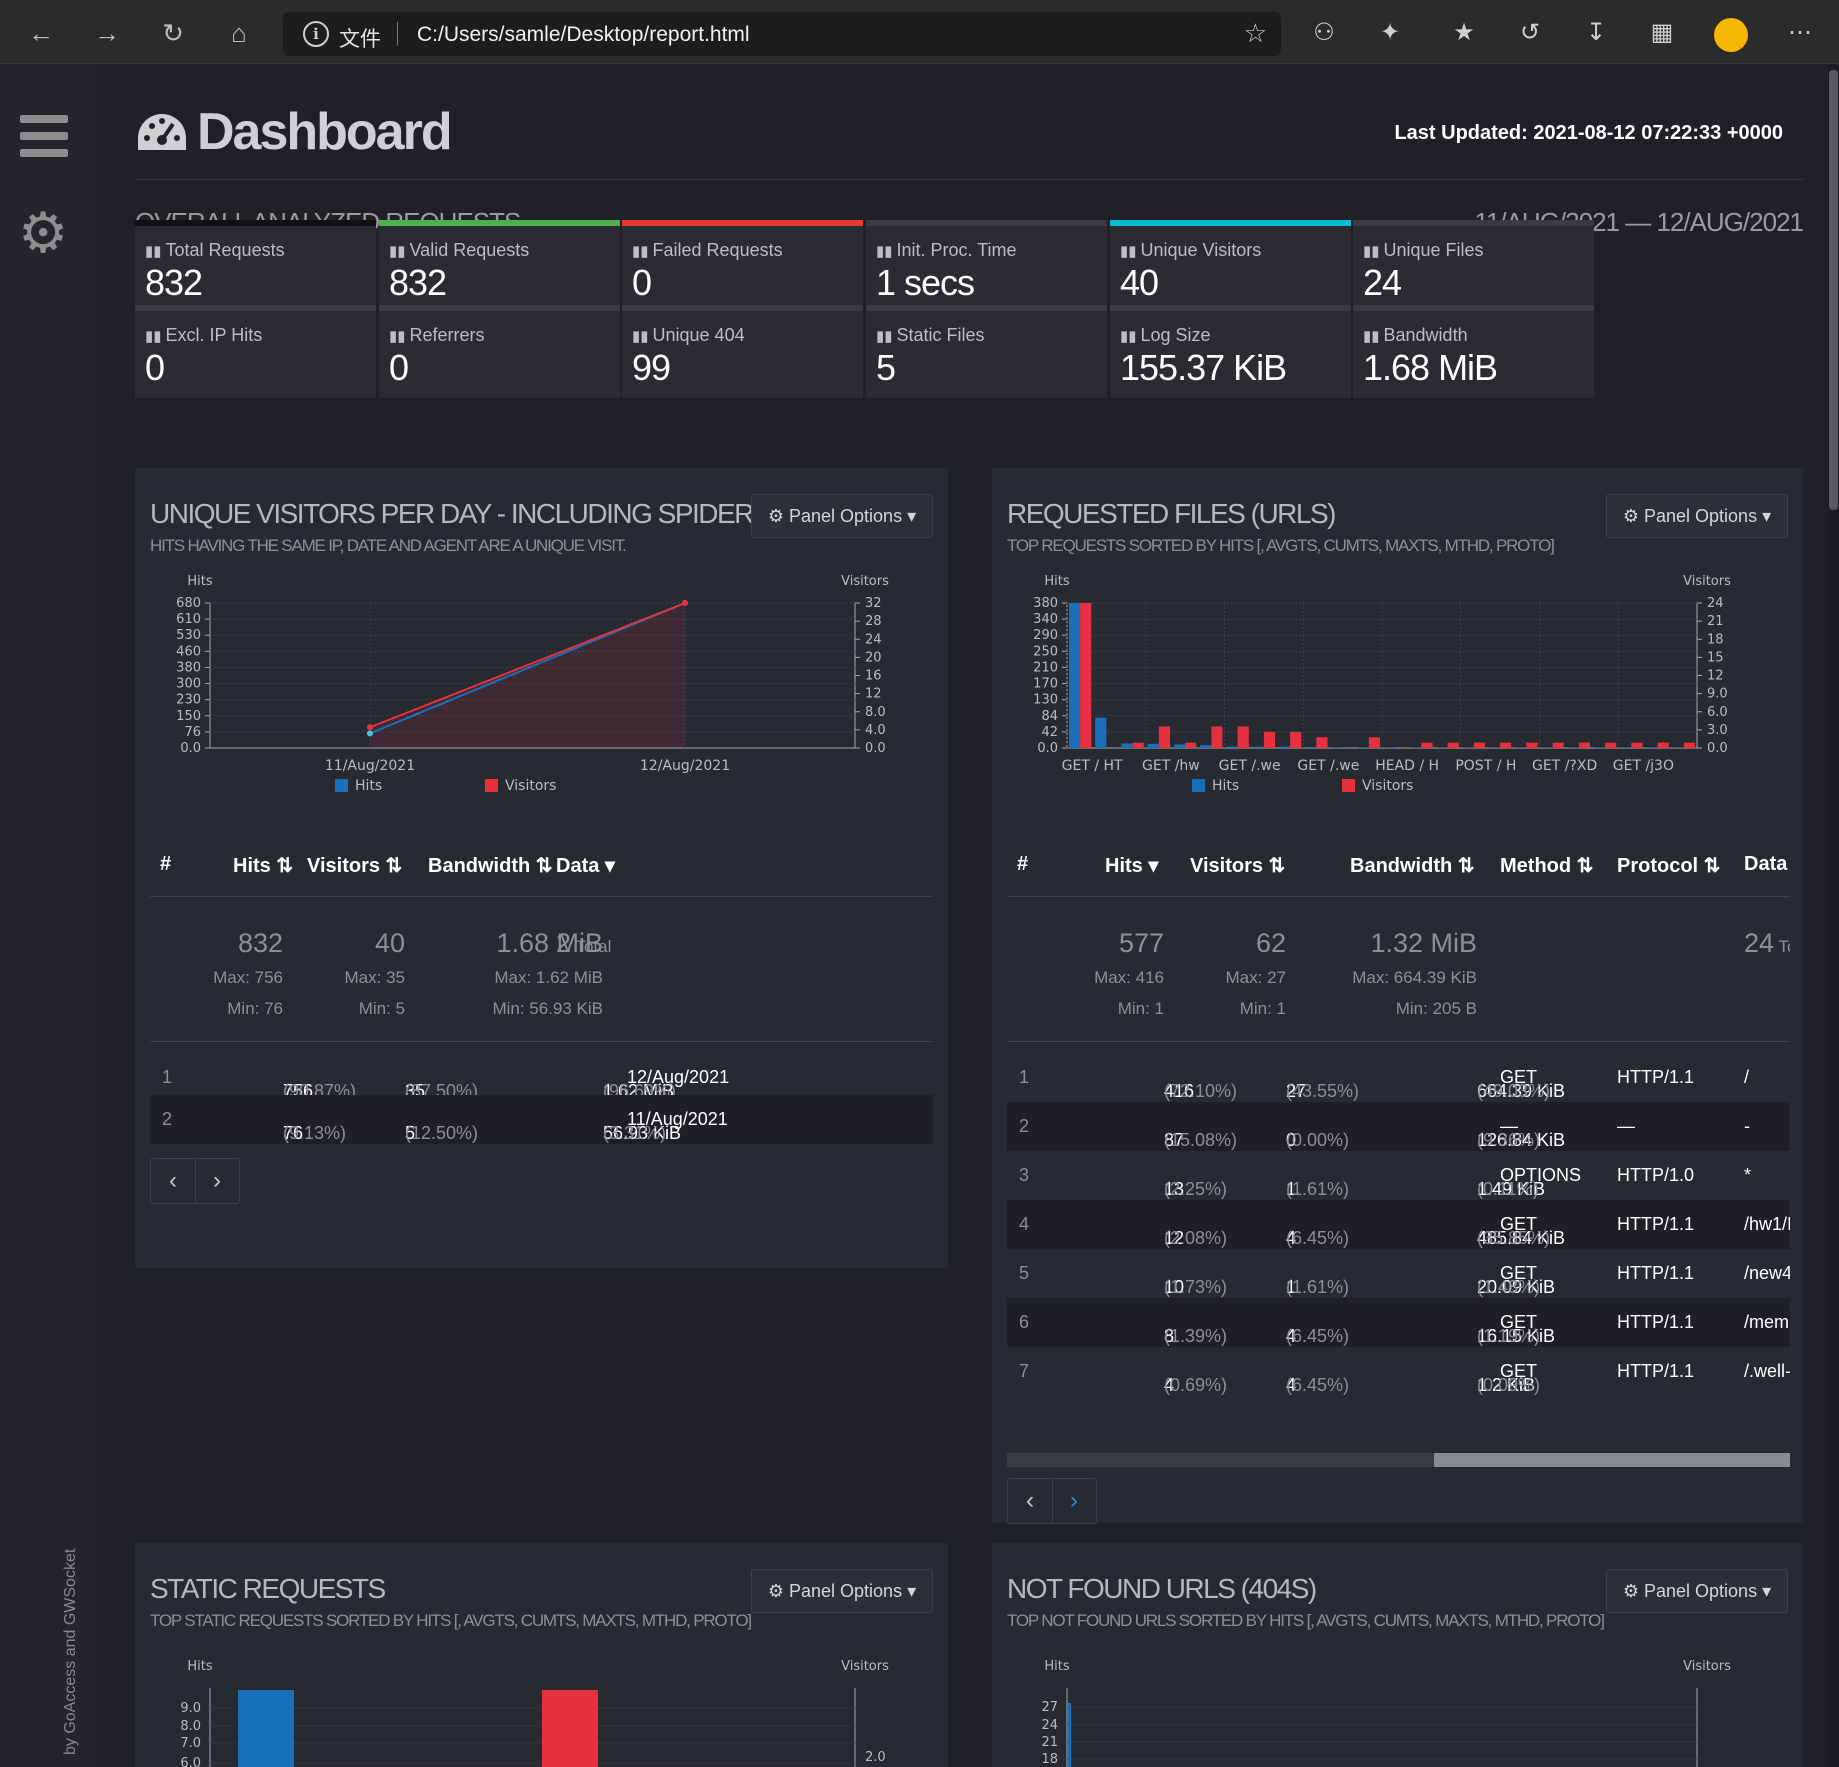 The width and height of the screenshot is (1839, 1767). I want to click on y-axis-label: Hits, so click(199, 581).